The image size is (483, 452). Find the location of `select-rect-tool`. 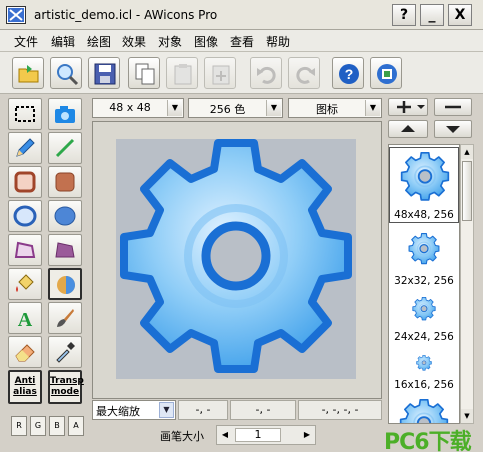

select-rect-tool is located at coordinates (25, 114).